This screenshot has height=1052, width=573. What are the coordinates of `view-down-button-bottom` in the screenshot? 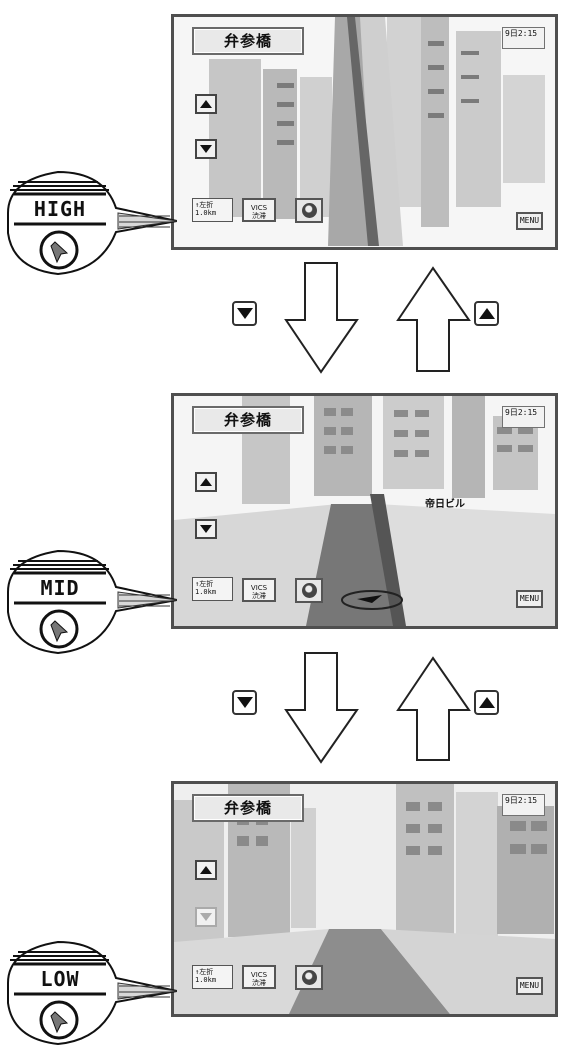 It's located at (244, 702).